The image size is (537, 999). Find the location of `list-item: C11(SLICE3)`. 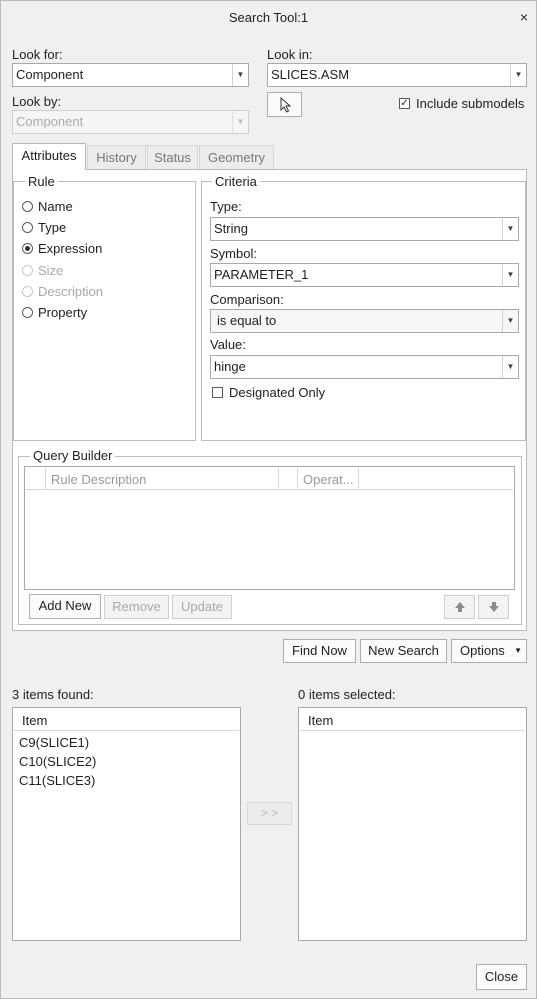

list-item: C11(SLICE3) is located at coordinates (57, 780).